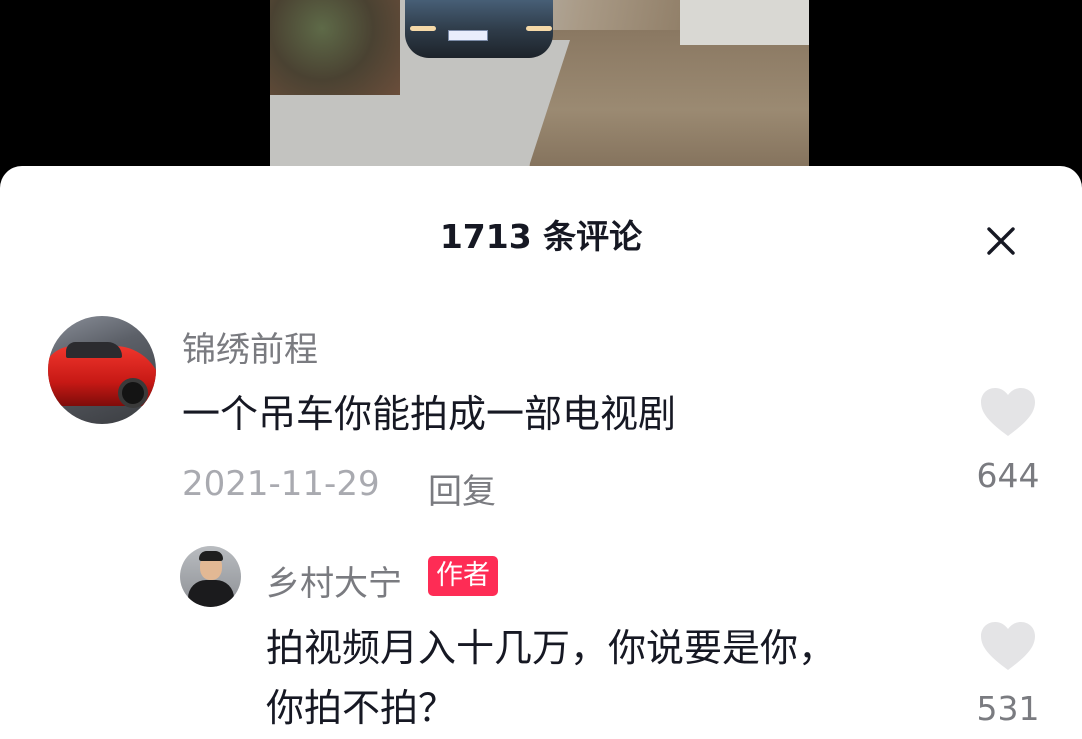 The height and width of the screenshot is (739, 1082). I want to click on avatar-hair, so click(211, 556).